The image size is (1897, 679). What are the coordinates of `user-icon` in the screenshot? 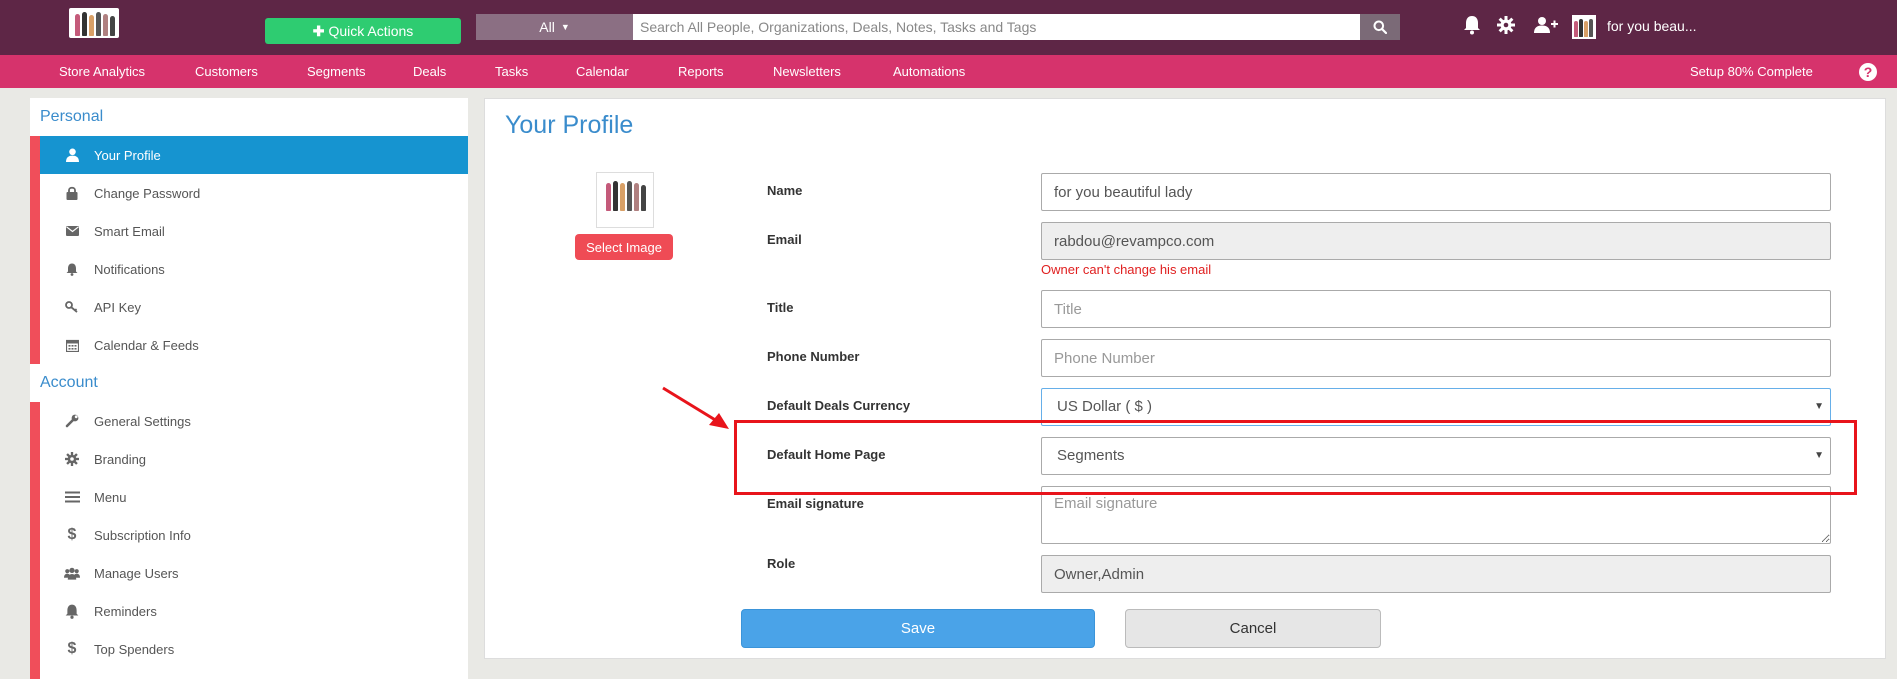 It's located at (72, 155).